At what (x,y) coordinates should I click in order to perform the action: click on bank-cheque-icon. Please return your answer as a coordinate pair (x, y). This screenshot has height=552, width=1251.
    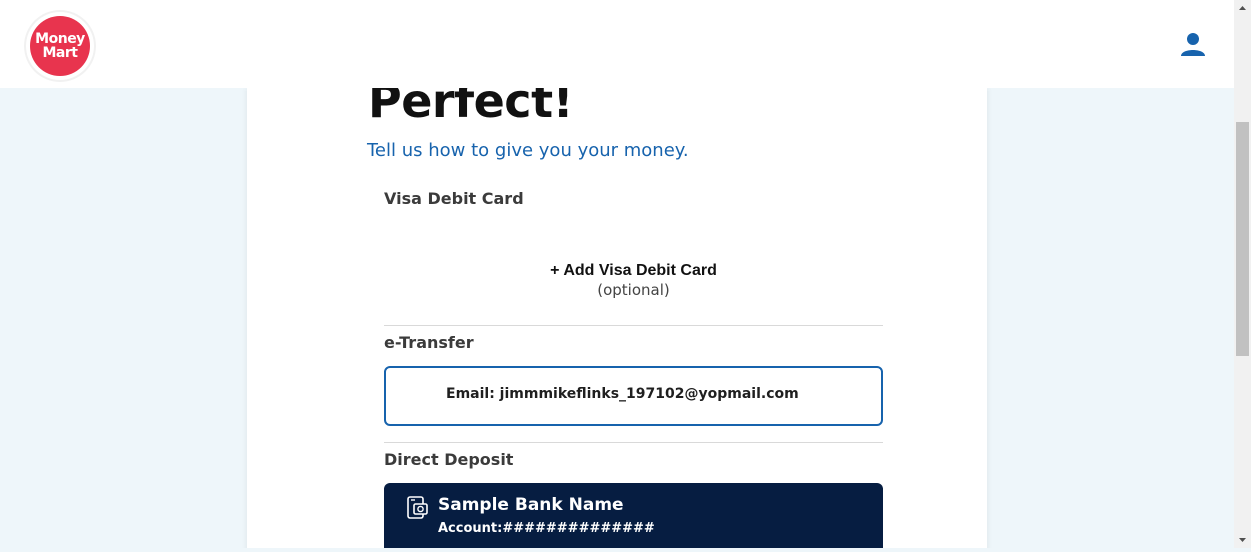
    Looking at the image, I should click on (417, 507).